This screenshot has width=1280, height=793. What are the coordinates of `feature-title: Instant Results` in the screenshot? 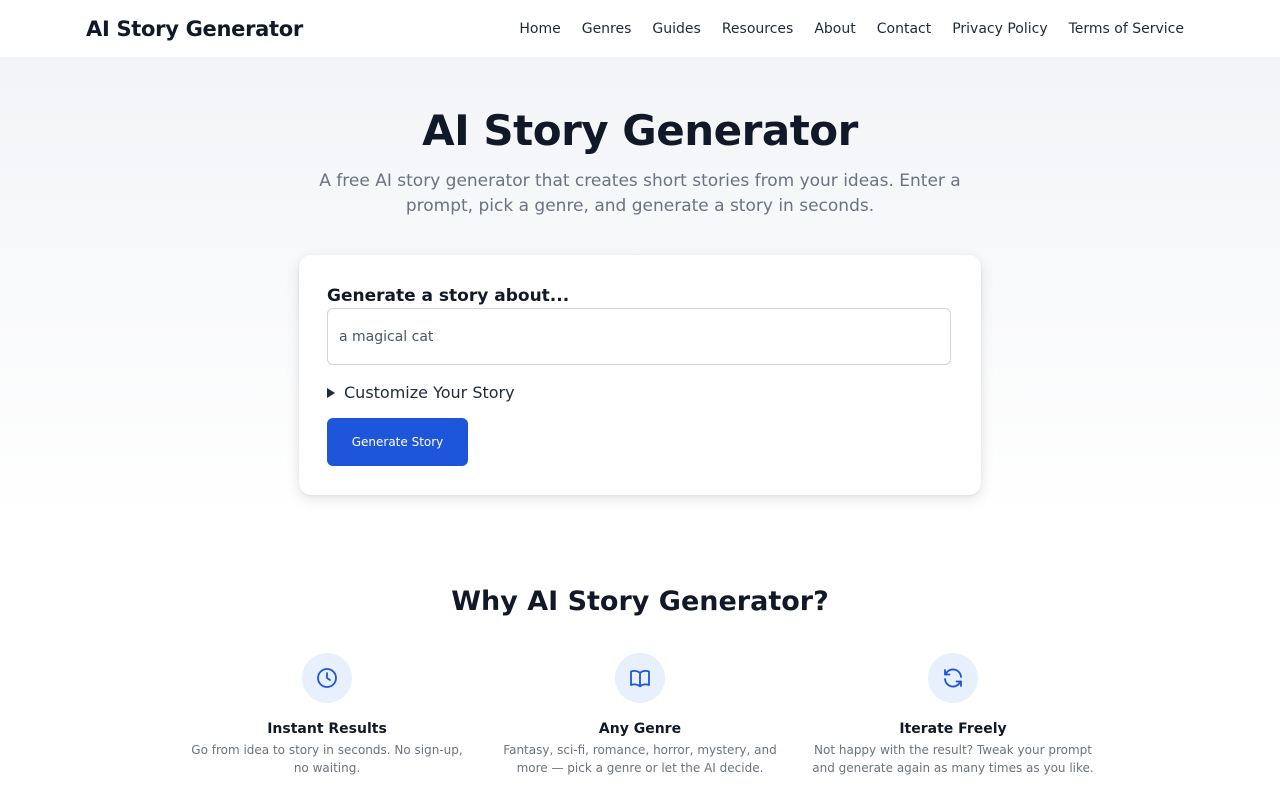 It's located at (327, 729).